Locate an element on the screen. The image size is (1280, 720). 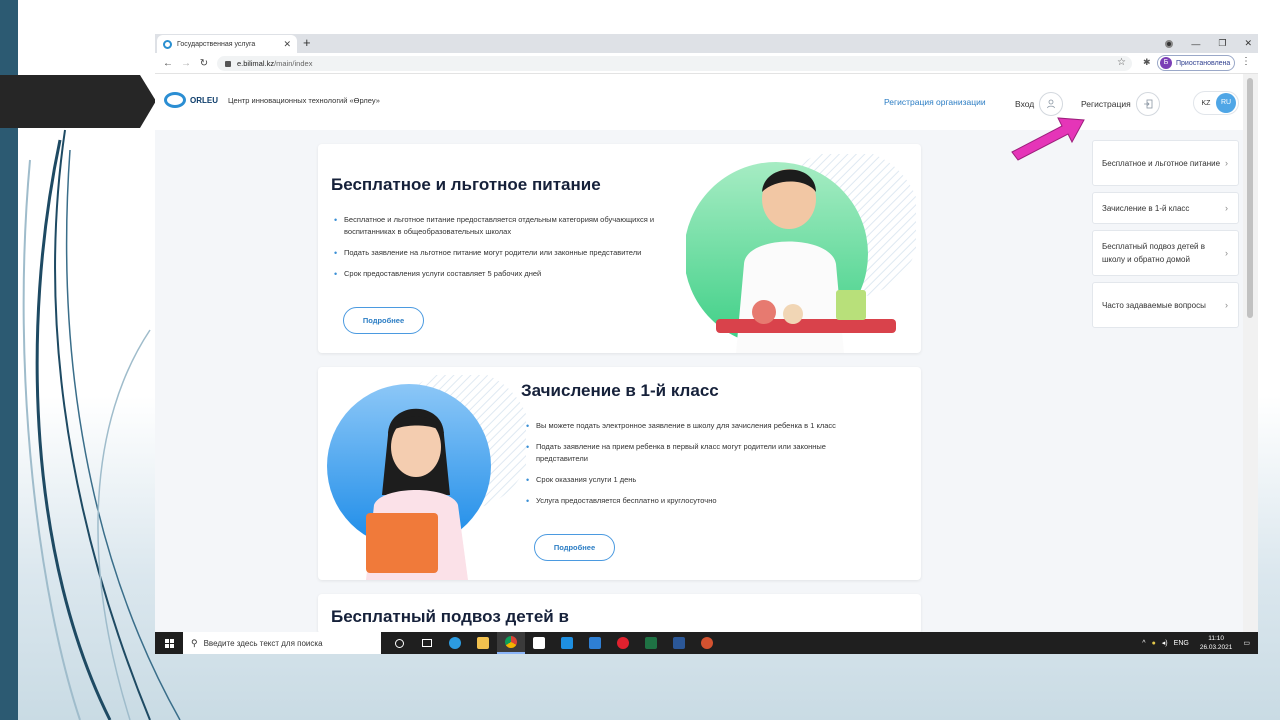
l-app-icon is located at coordinates (567, 643).